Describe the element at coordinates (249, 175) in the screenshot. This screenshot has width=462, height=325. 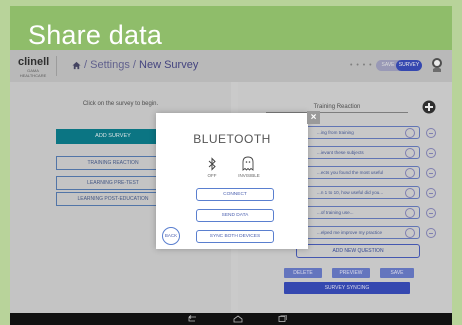
I see `visibility-status-label: INVISIBLE` at that location.